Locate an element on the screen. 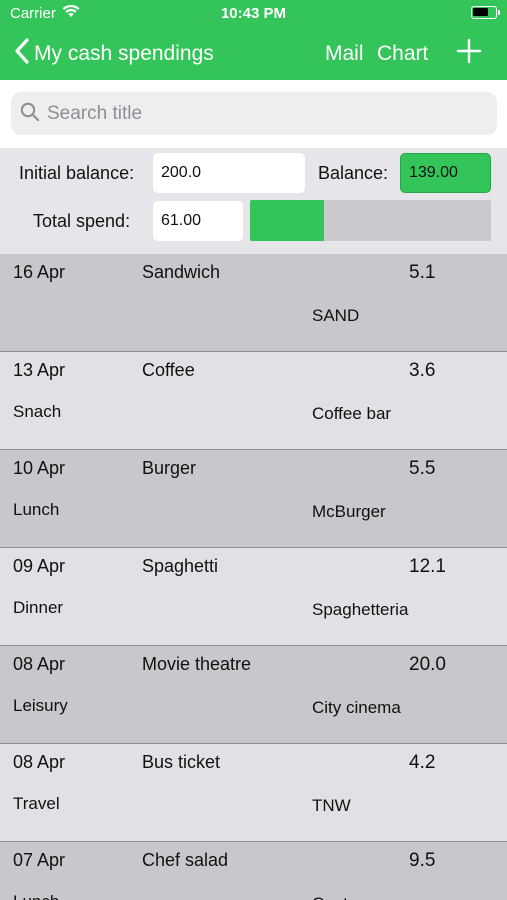  total-spend-label: Total spend: is located at coordinates (82, 221).